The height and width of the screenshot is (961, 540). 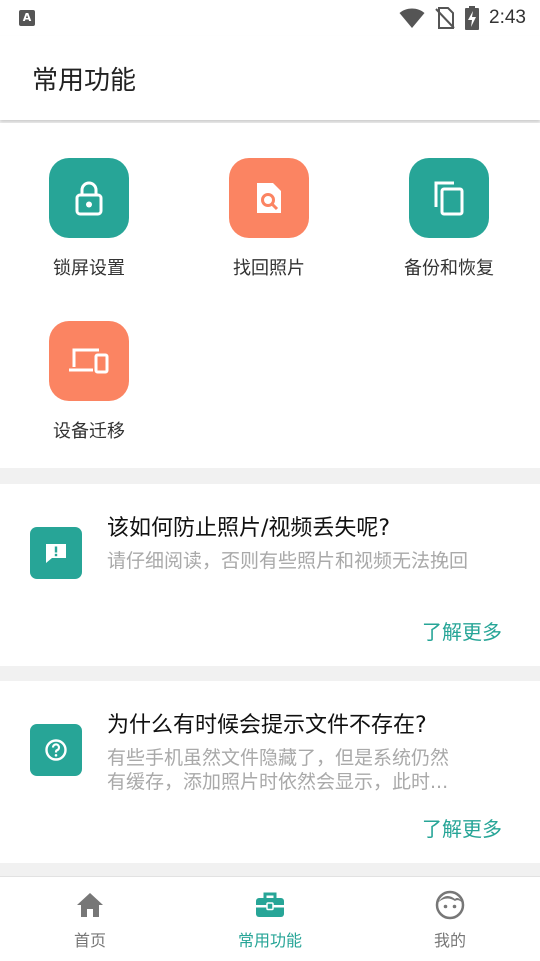 What do you see at coordinates (89, 361) in the screenshot?
I see `devices-icon` at bounding box center [89, 361].